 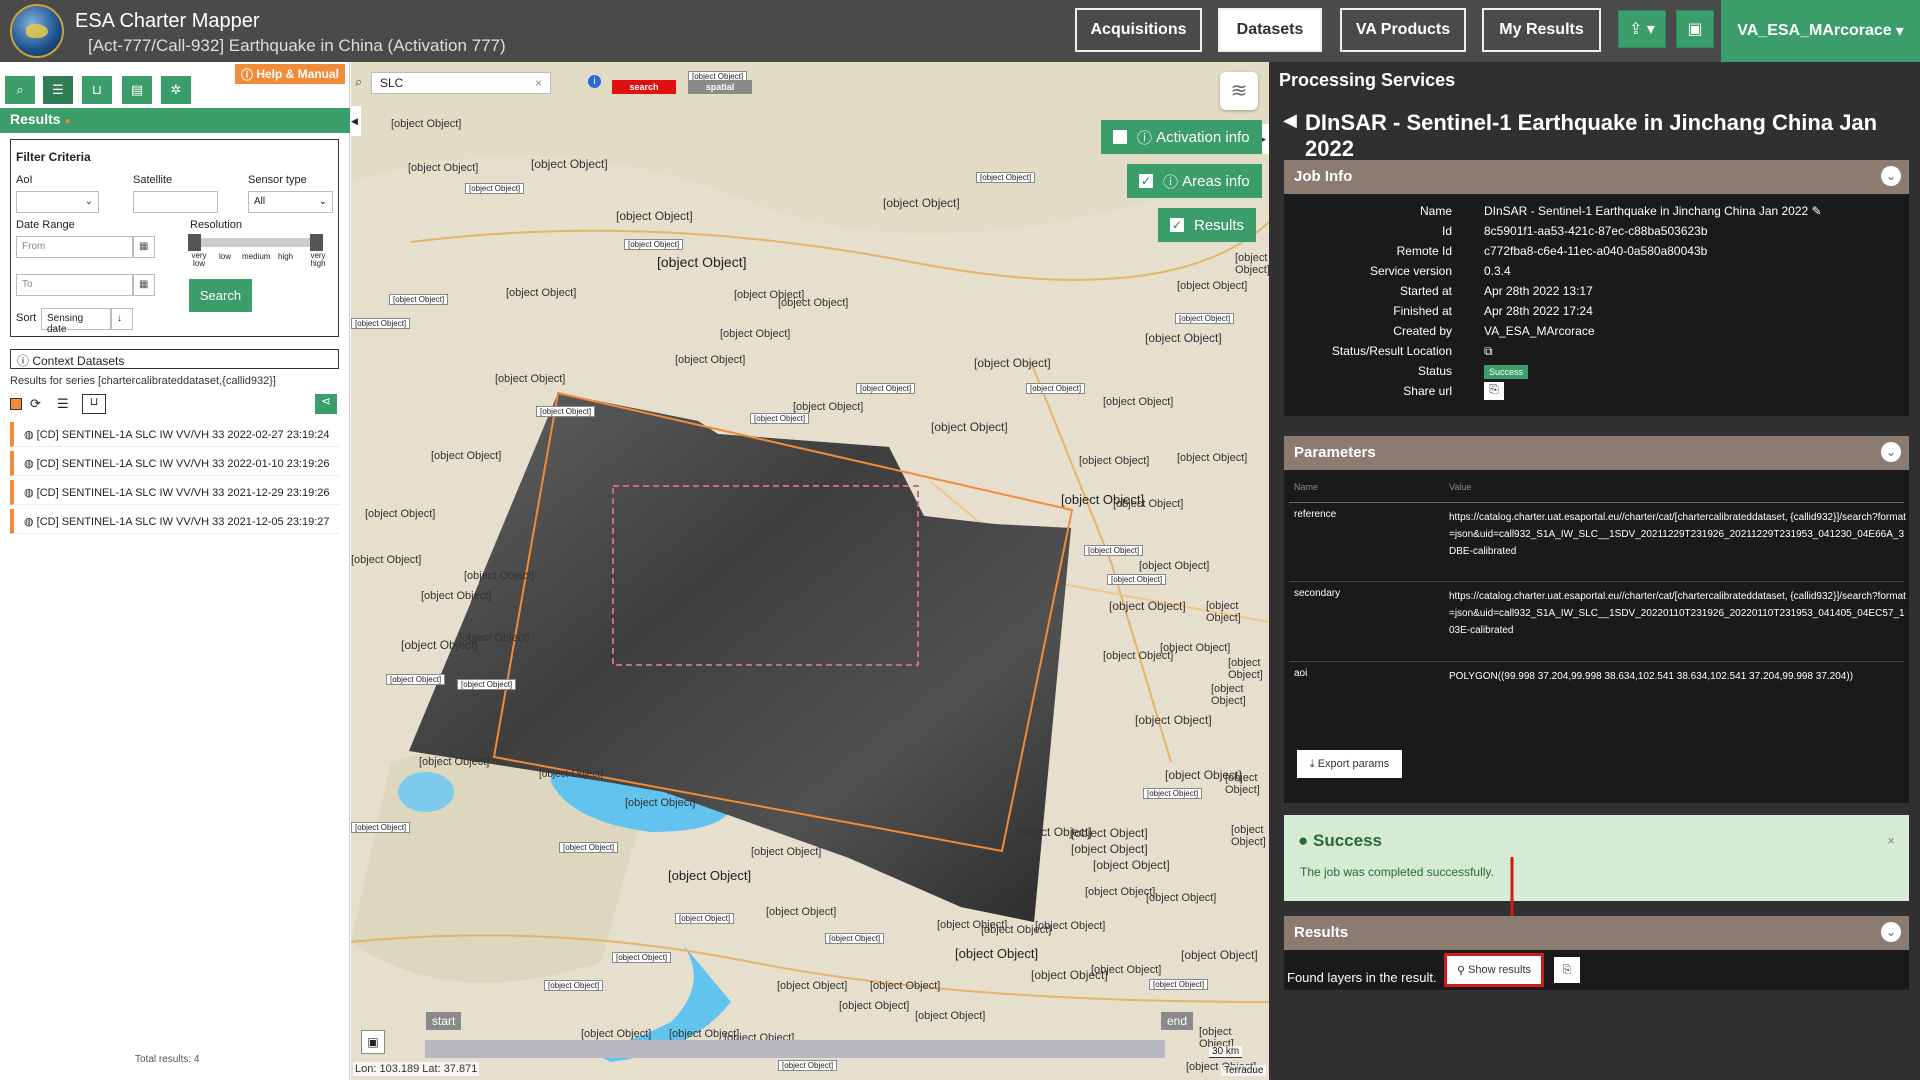 What do you see at coordinates (1290, 120) in the screenshot?
I see `back-arrow-icon: ◀` at bounding box center [1290, 120].